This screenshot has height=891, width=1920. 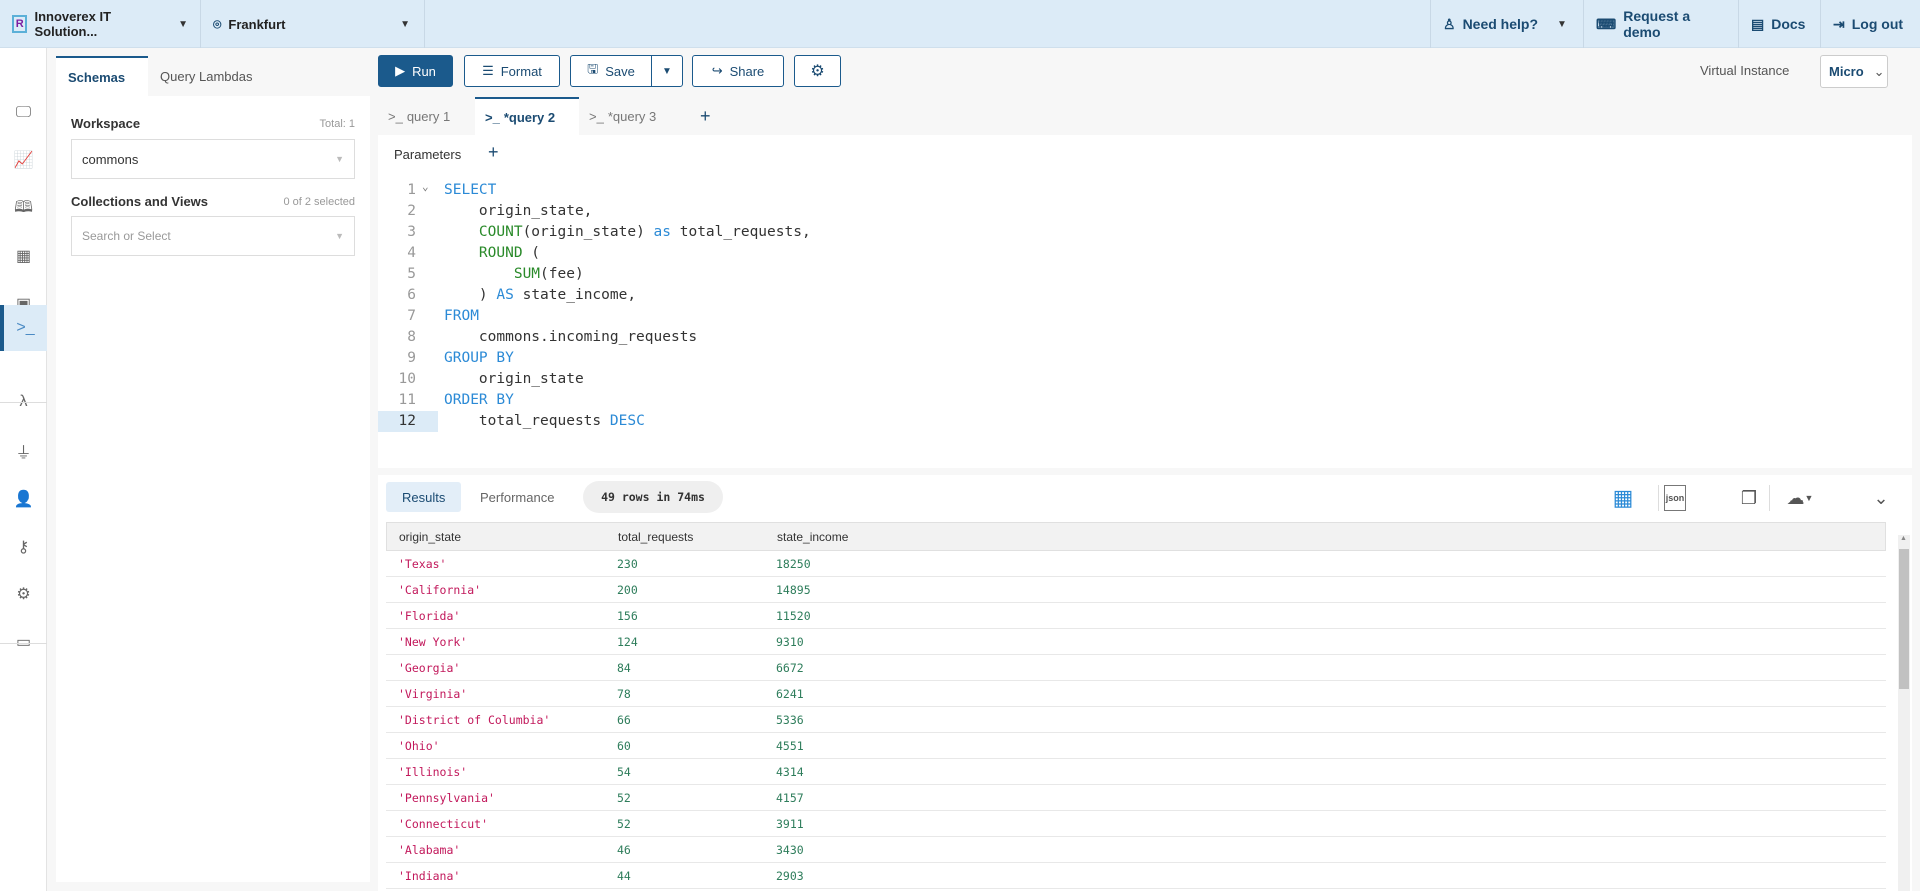 What do you see at coordinates (844, 337) in the screenshot?
I see `code-line: commons.incoming_requests` at bounding box center [844, 337].